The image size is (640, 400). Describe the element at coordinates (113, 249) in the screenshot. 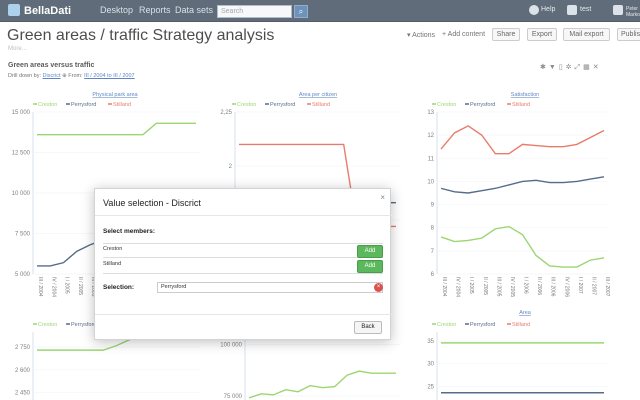

I see `member-name: Creston` at that location.